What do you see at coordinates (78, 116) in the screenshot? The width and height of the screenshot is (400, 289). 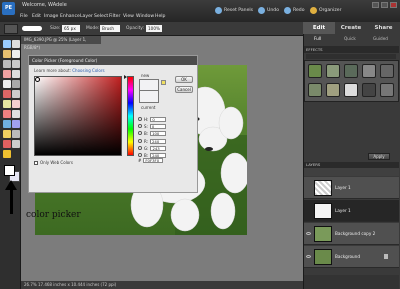 I see `color-field` at bounding box center [78, 116].